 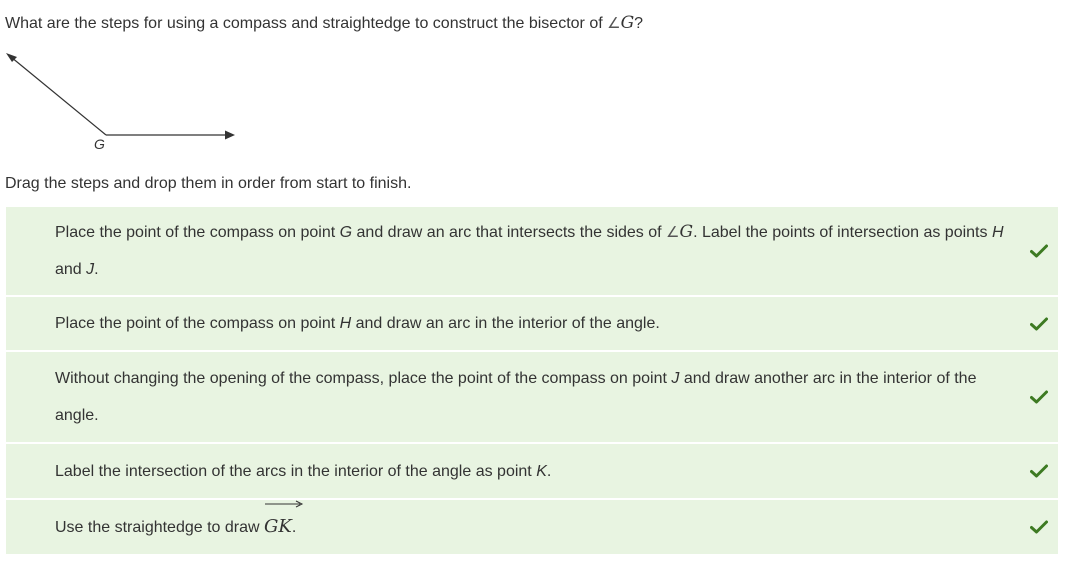 I want to click on ray-arrow-icon, so click(x=284, y=504).